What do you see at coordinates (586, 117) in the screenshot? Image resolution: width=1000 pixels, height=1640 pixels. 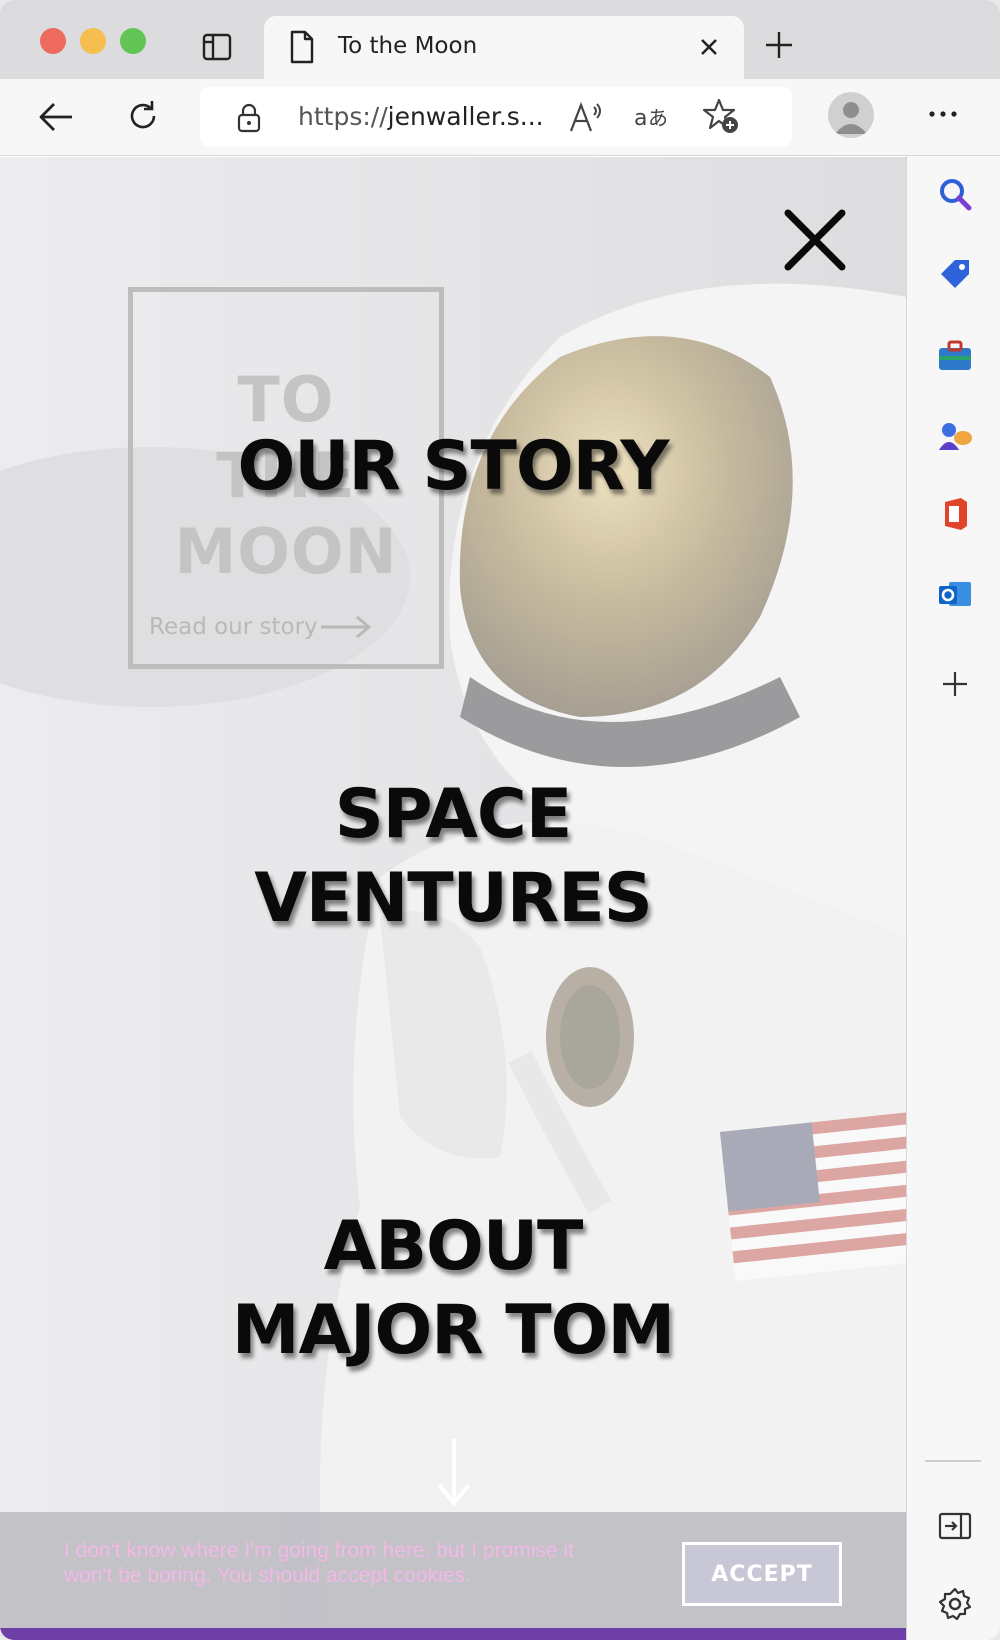 I see `read-aloud-icon` at bounding box center [586, 117].